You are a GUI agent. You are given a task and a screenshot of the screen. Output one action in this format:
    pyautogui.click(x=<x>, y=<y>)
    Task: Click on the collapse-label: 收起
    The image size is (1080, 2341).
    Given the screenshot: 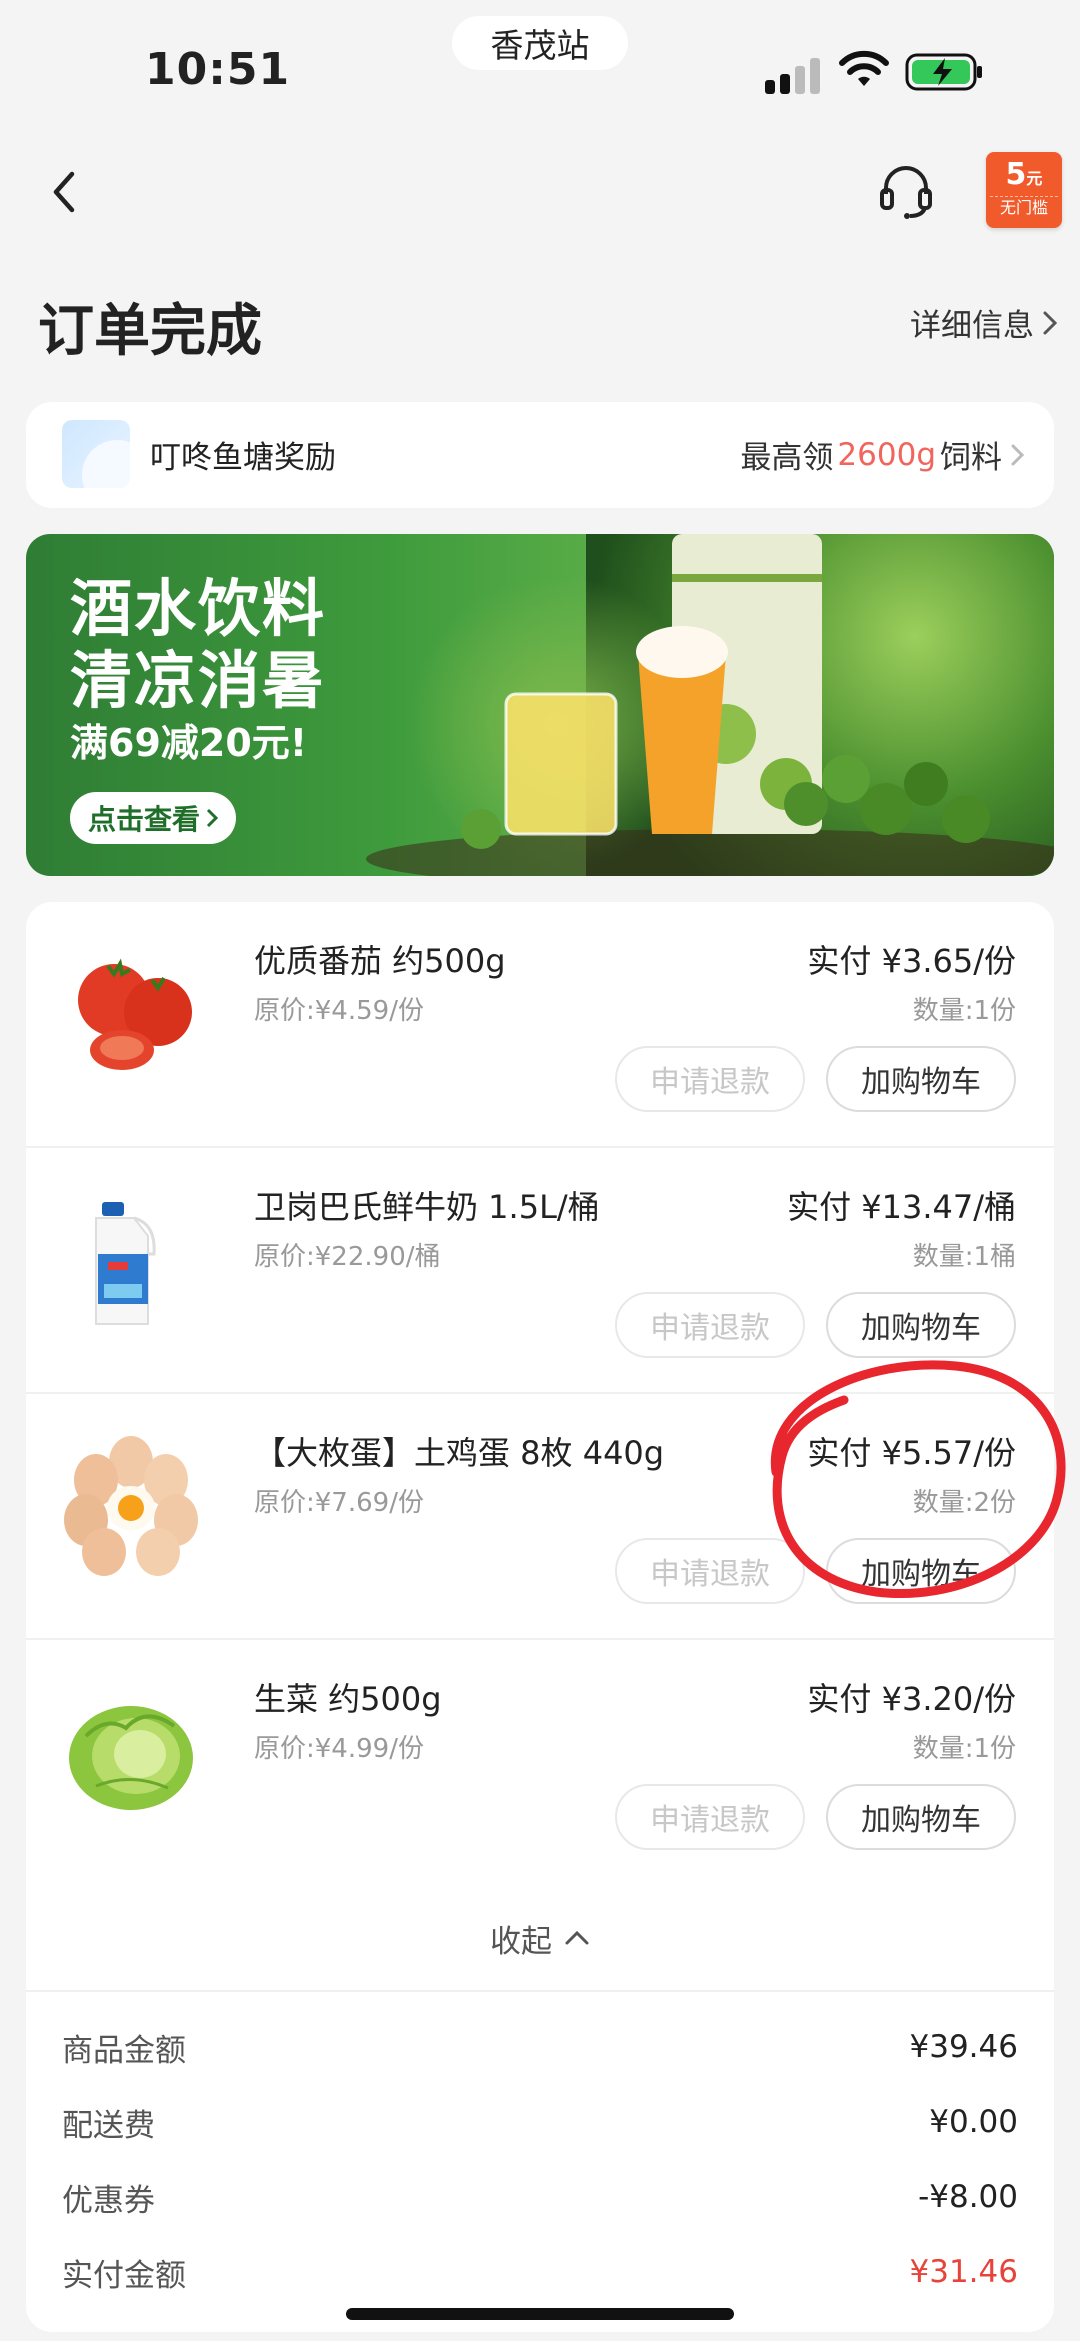 What is the action you would take?
    pyautogui.click(x=521, y=1941)
    